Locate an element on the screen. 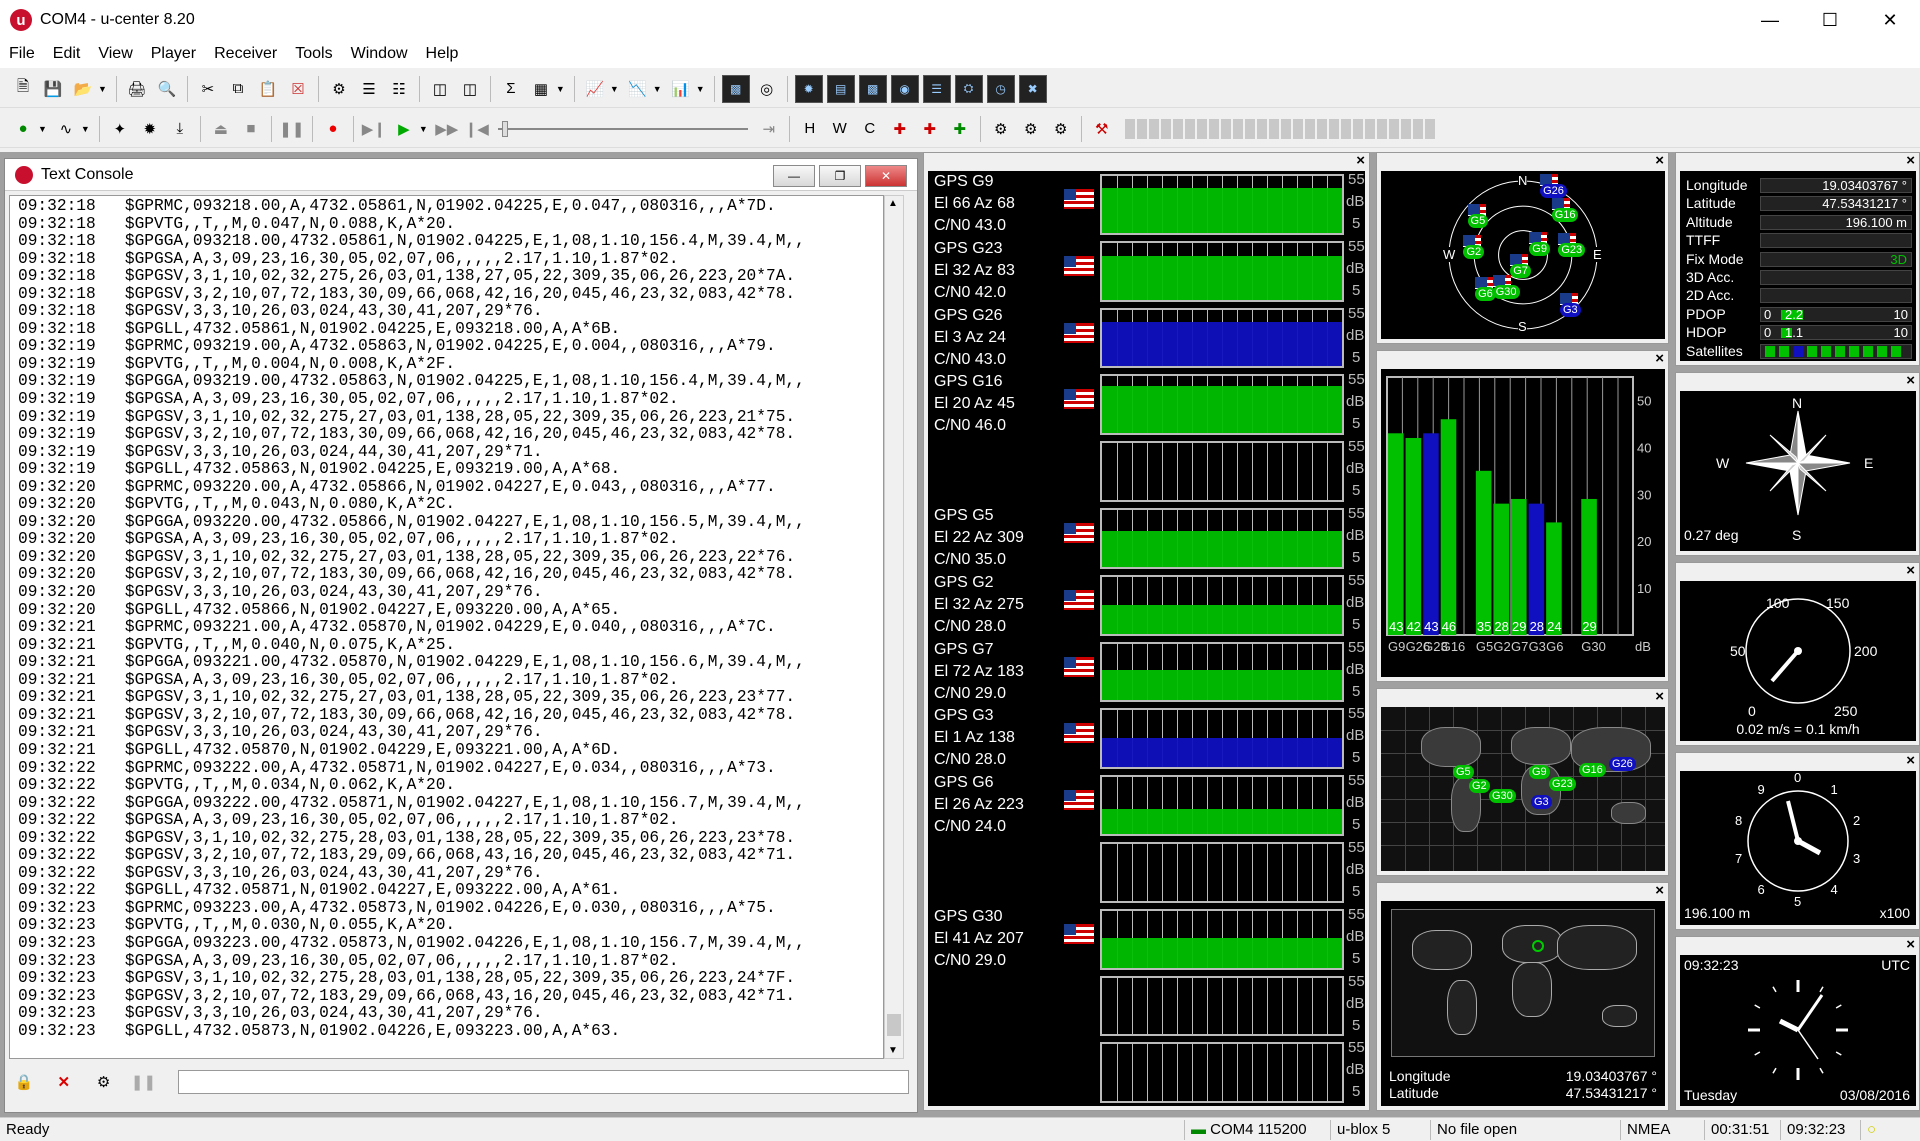  world-map-icon: ⛭ is located at coordinates (968, 88).